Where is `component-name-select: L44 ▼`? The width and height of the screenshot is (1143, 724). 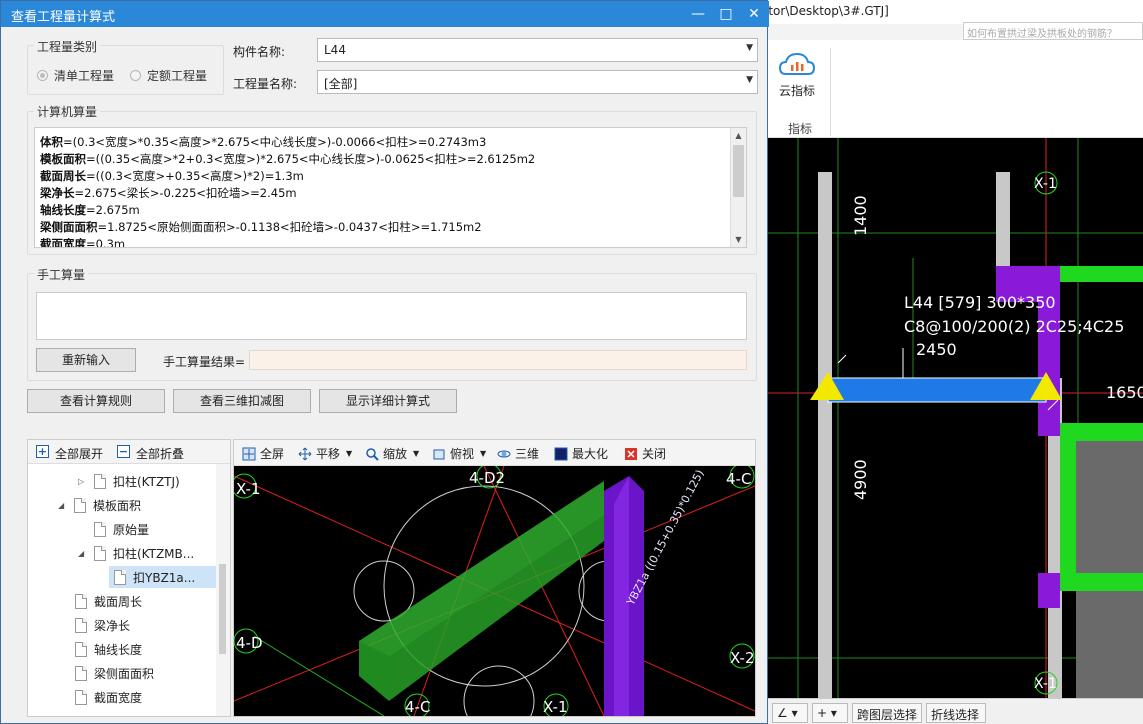 component-name-select: L44 ▼ is located at coordinates (537, 50).